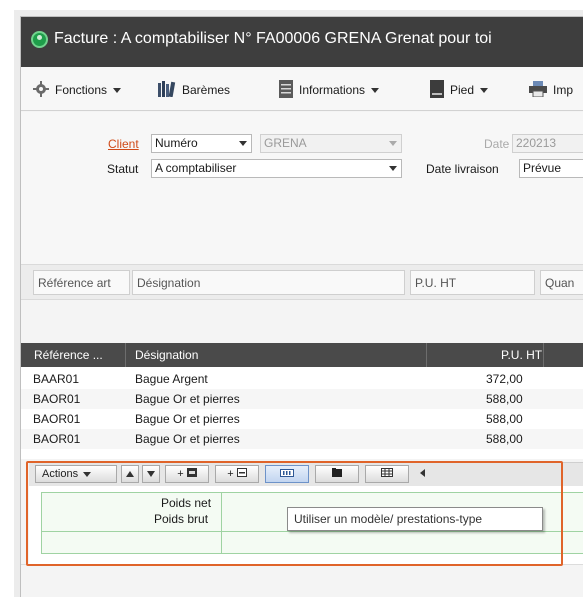  Describe the element at coordinates (497, 144) in the screenshot. I see `date-label: Date` at that location.